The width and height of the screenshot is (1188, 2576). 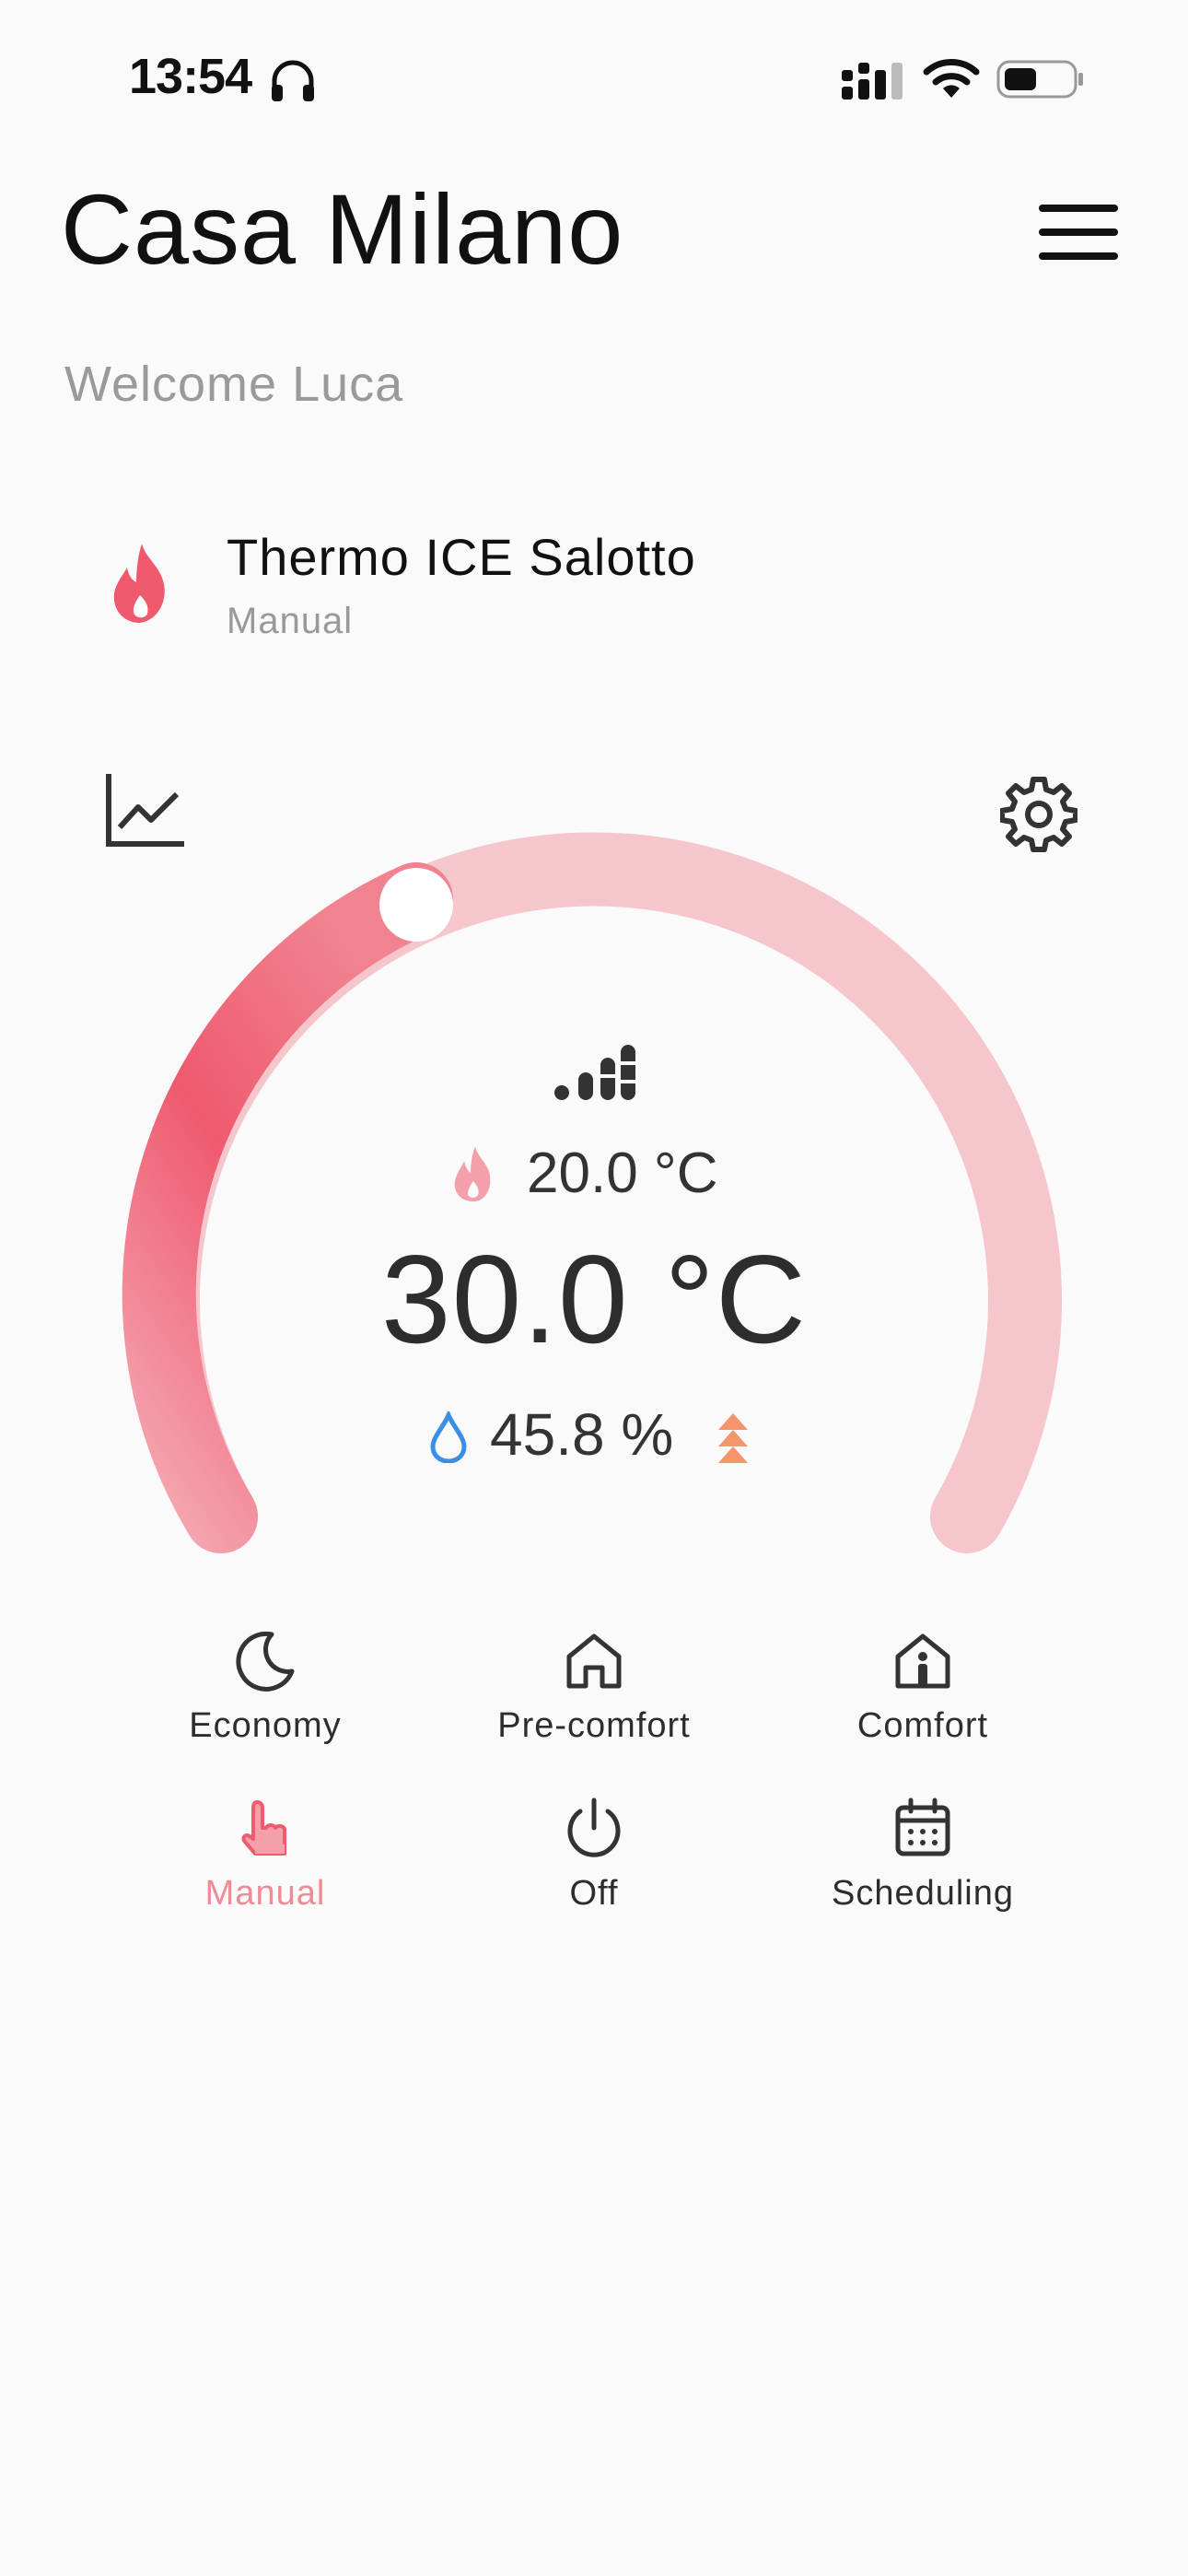 What do you see at coordinates (265, 1893) in the screenshot?
I see `mode-label: Manual` at bounding box center [265, 1893].